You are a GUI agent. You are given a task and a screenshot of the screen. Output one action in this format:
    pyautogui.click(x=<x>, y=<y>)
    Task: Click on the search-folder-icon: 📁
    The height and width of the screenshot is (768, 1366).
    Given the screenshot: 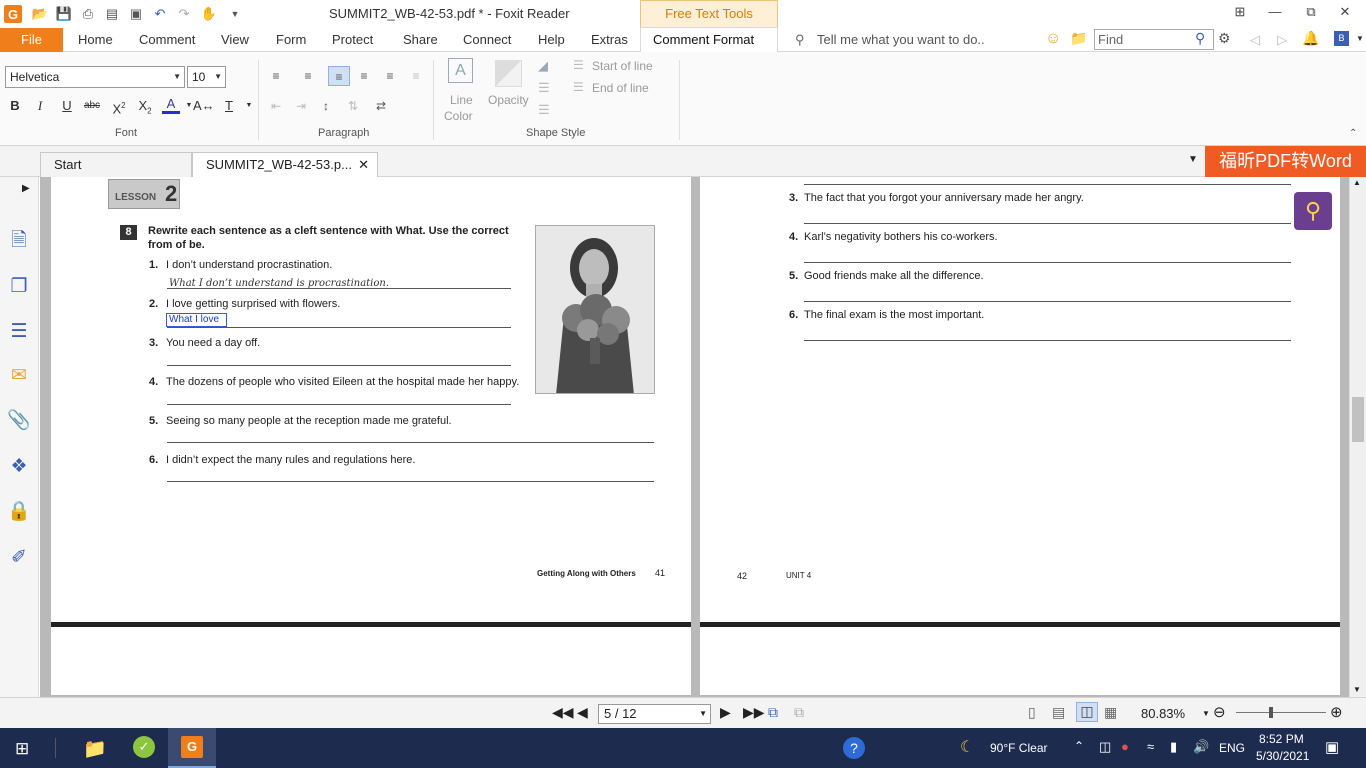 What is the action you would take?
    pyautogui.click(x=1078, y=38)
    